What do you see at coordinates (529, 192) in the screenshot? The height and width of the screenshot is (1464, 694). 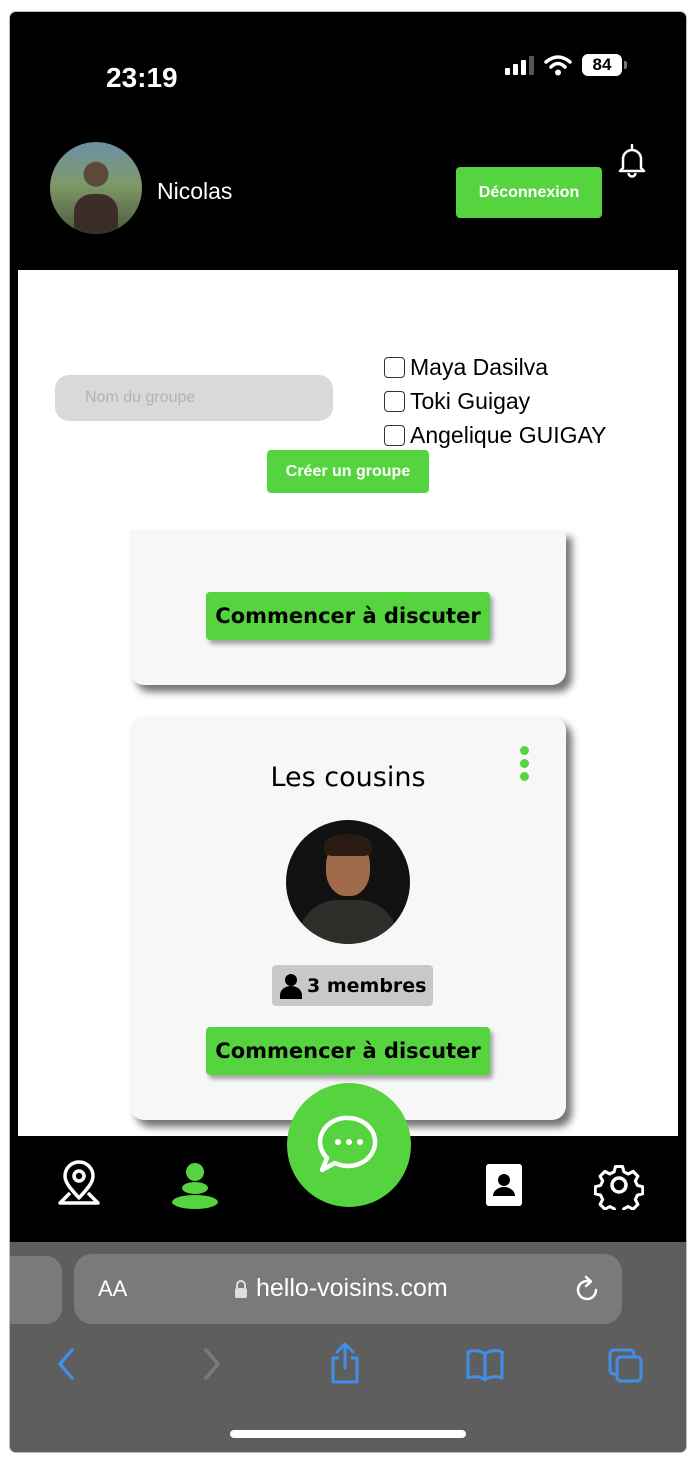 I see `logout-button: Déconnexion` at bounding box center [529, 192].